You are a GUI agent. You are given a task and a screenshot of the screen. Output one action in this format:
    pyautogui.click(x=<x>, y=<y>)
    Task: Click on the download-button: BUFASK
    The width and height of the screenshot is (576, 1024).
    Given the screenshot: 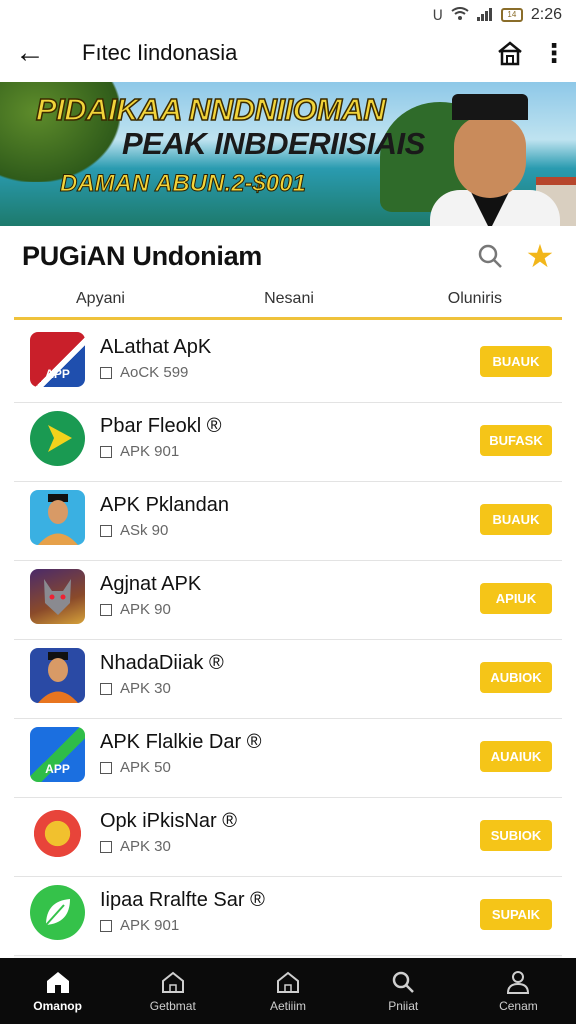 What is the action you would take?
    pyautogui.click(x=516, y=440)
    